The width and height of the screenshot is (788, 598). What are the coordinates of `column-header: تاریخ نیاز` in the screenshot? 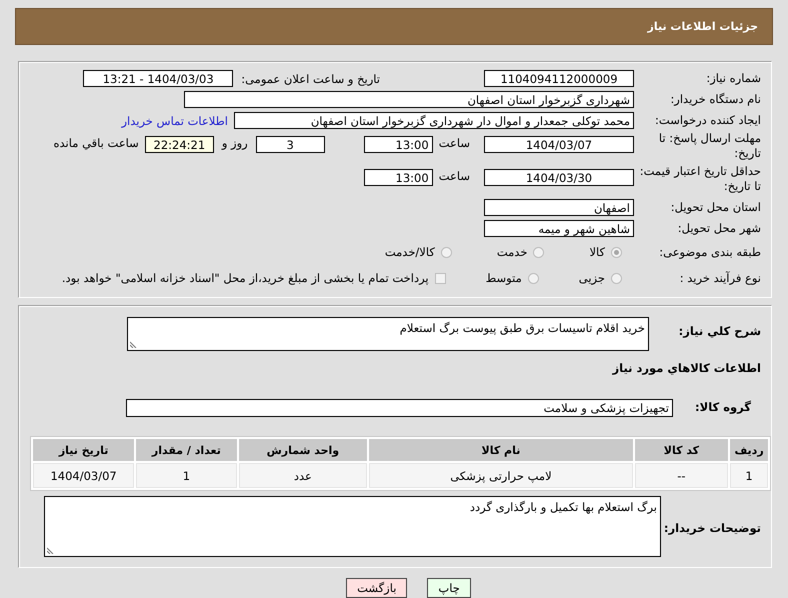 It's located at (83, 450).